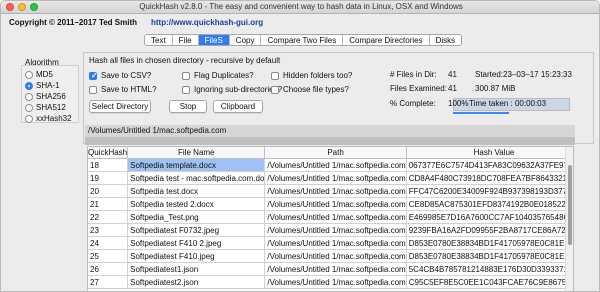 The image size is (600, 292). What do you see at coordinates (108, 269) in the screenshot?
I see `row-number: 26` at bounding box center [108, 269].